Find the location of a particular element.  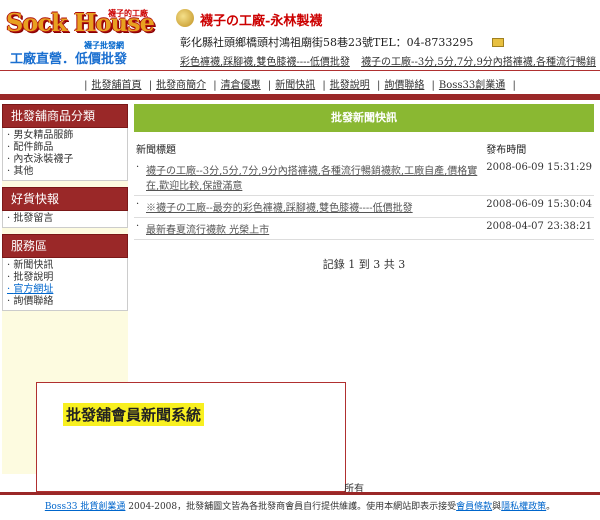

nav-inquiry: 詢價聯絡 is located at coordinates (404, 85).